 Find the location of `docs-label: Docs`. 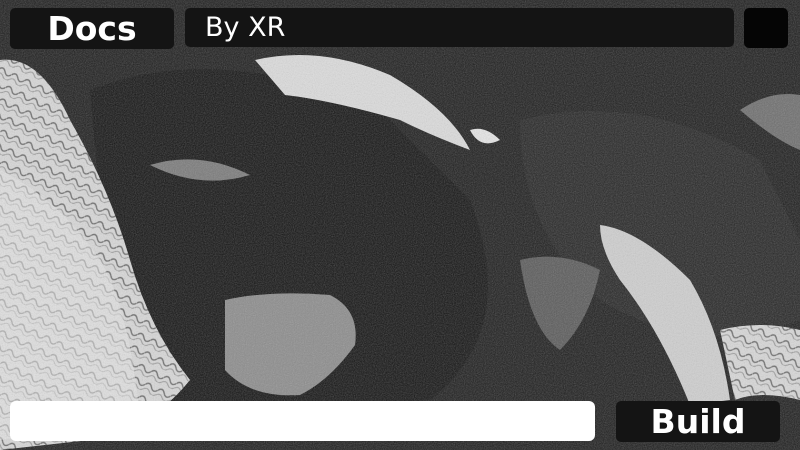

docs-label: Docs is located at coordinates (92, 28).